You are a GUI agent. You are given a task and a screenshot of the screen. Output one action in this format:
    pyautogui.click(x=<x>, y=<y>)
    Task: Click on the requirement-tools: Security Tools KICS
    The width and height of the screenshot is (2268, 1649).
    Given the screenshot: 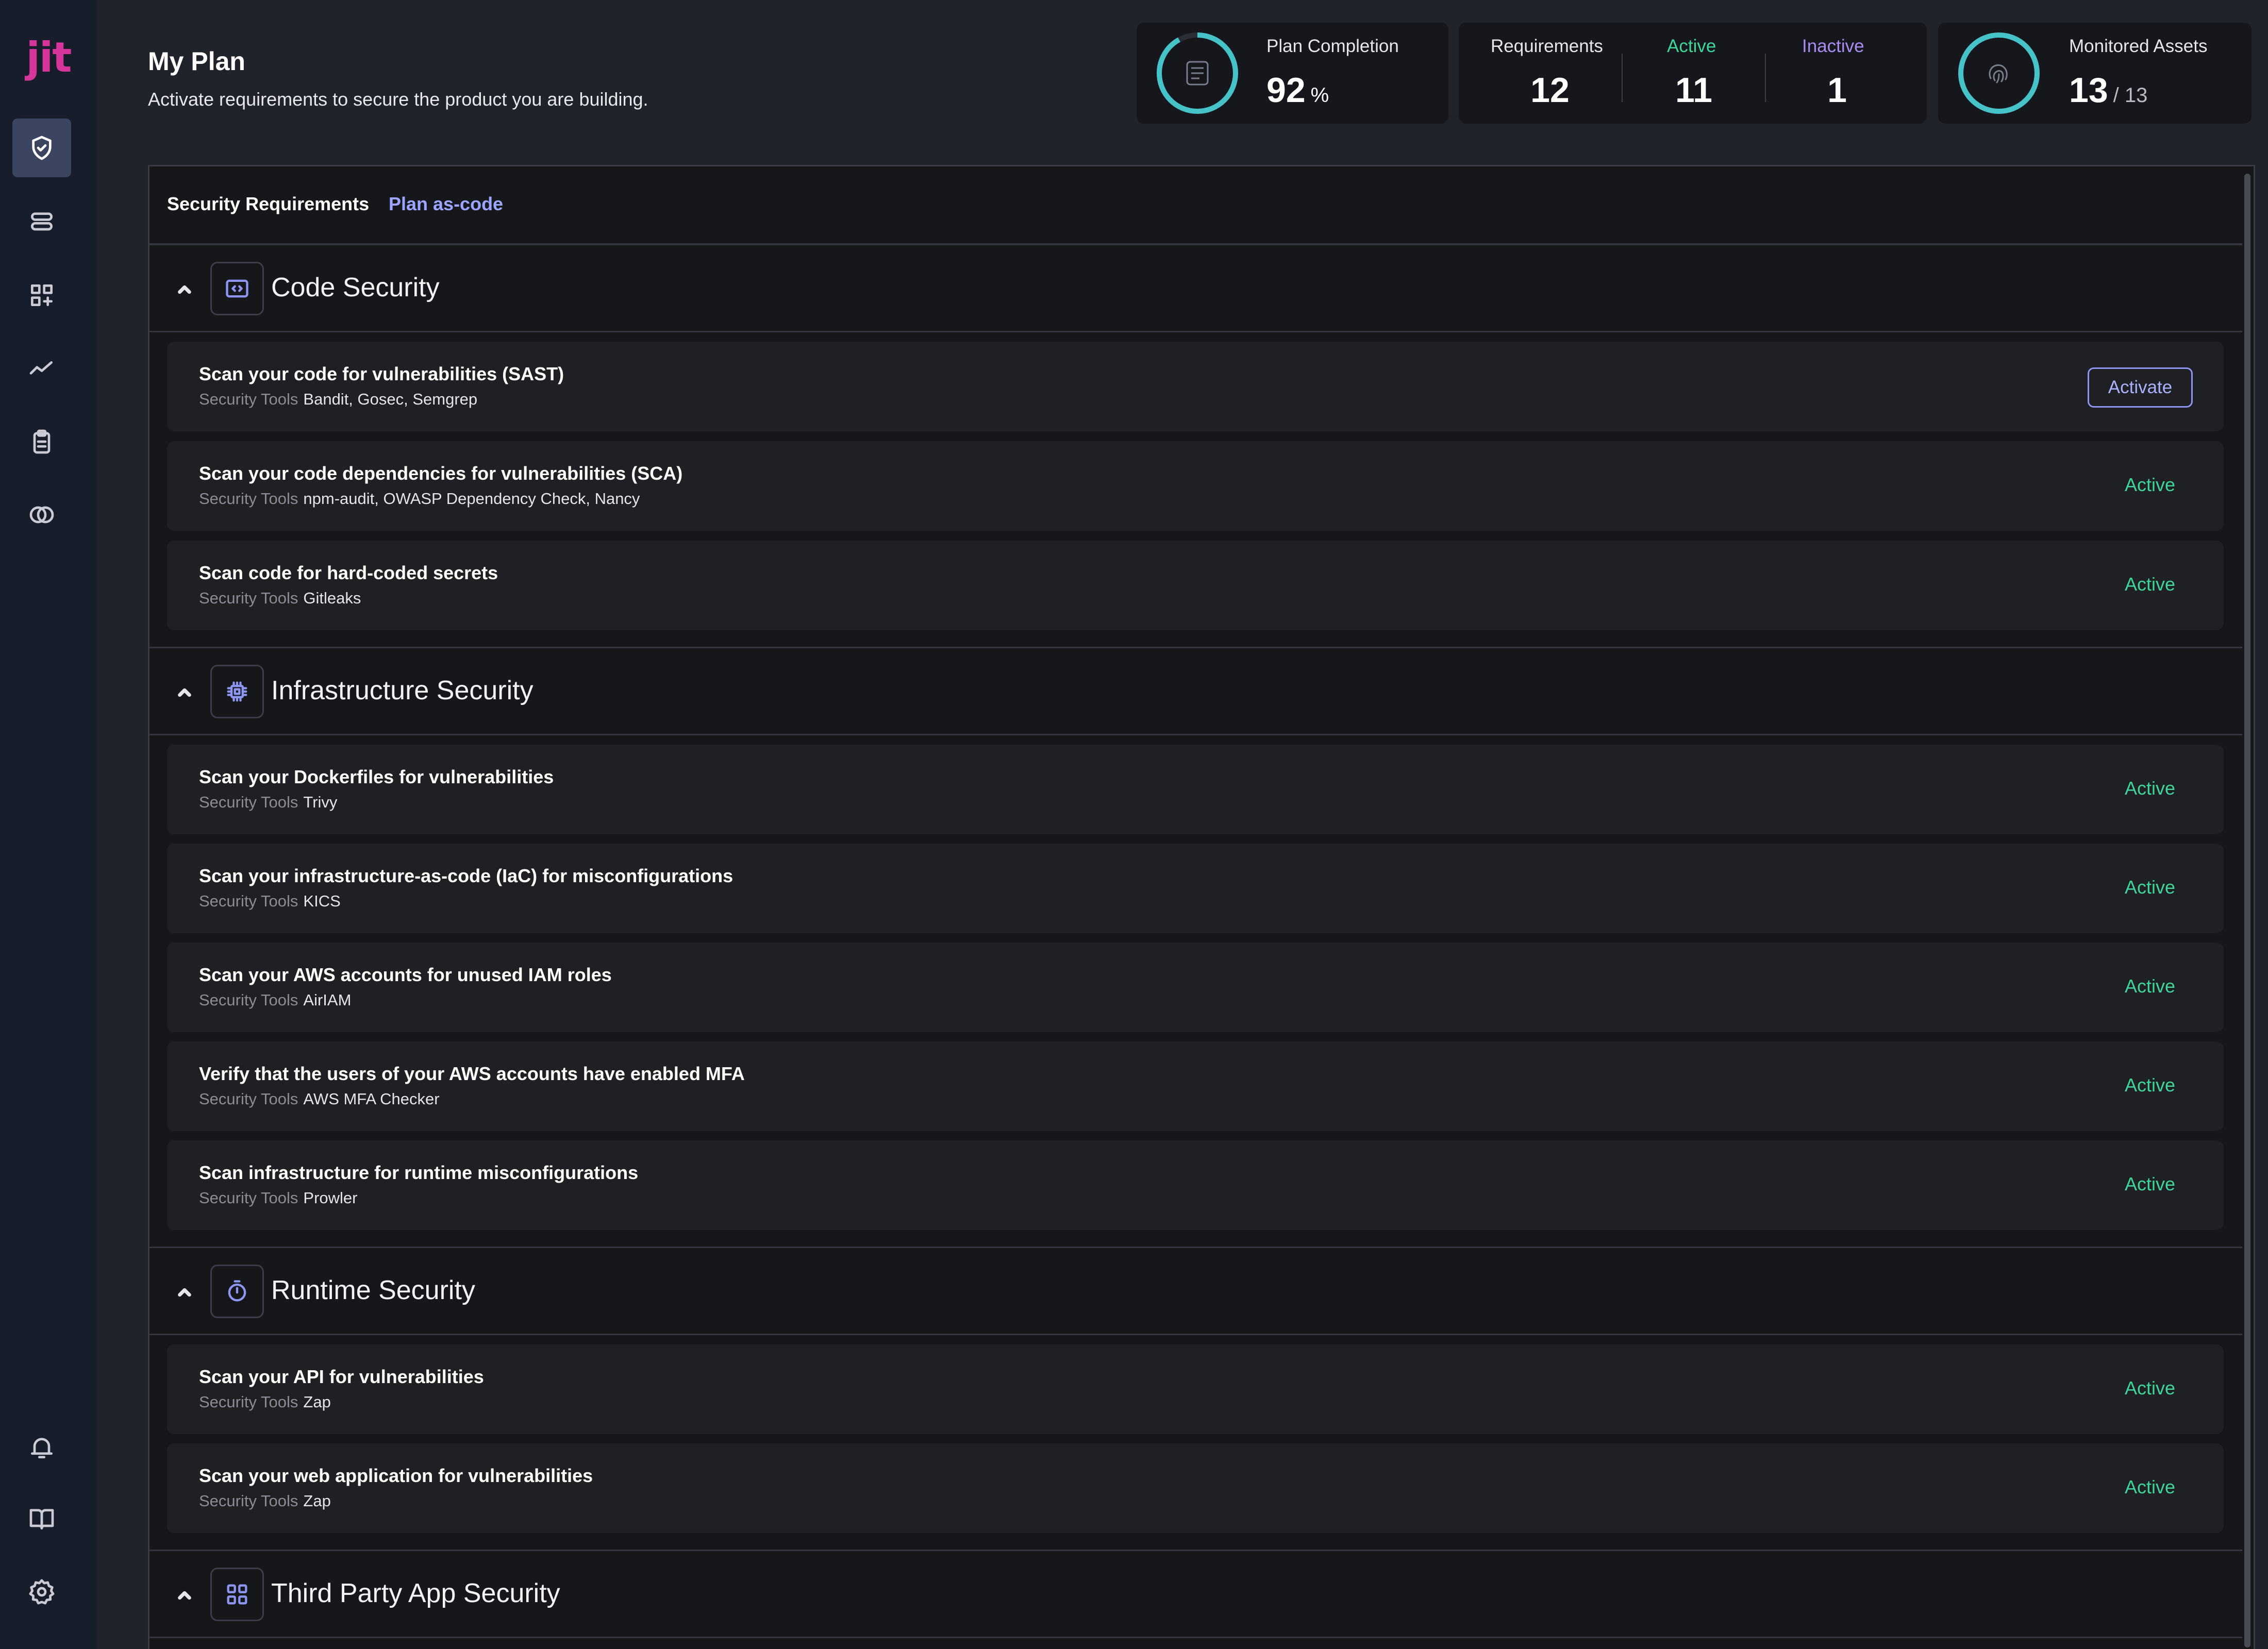 What is the action you would take?
    pyautogui.click(x=270, y=901)
    